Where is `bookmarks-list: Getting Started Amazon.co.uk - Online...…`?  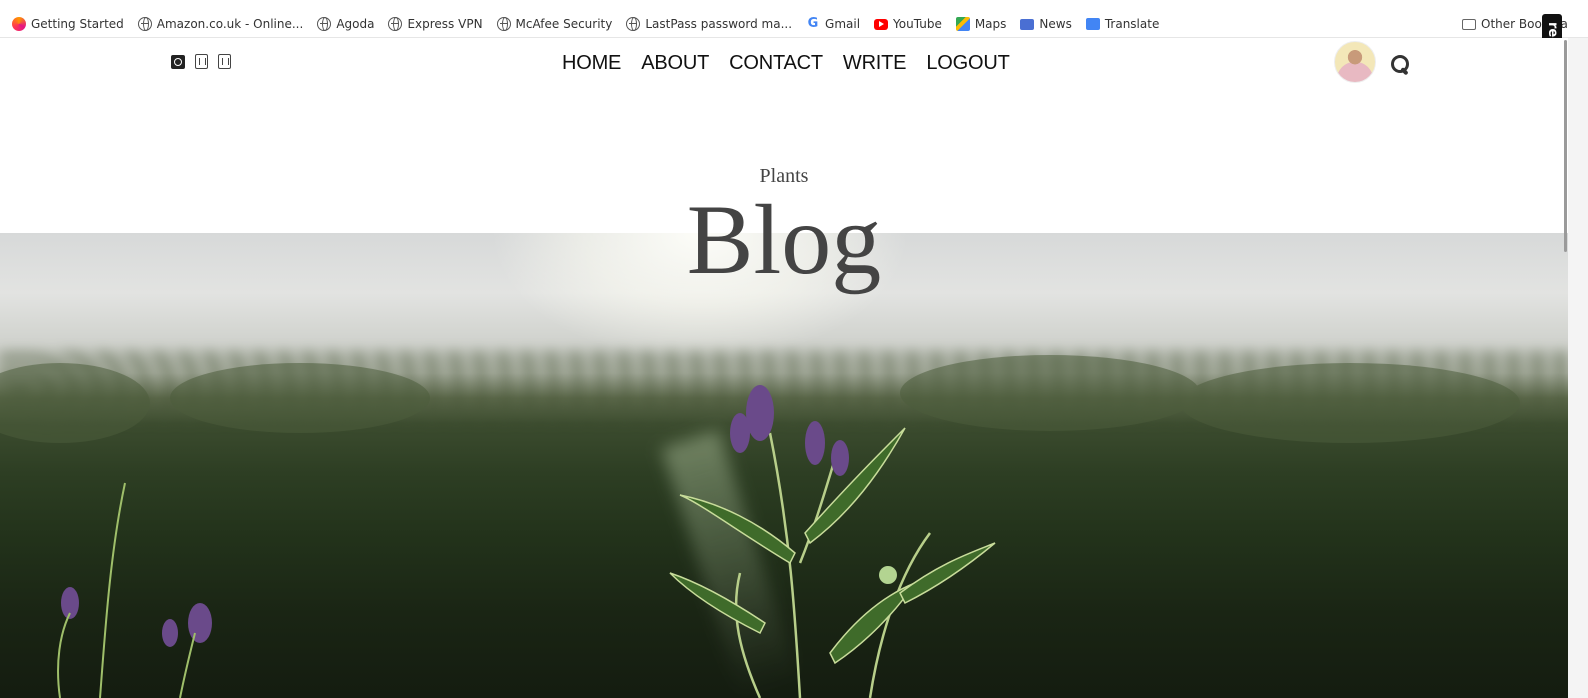
bookmarks-list: Getting Started Amazon.co.uk - Online...… is located at coordinates (585, 24).